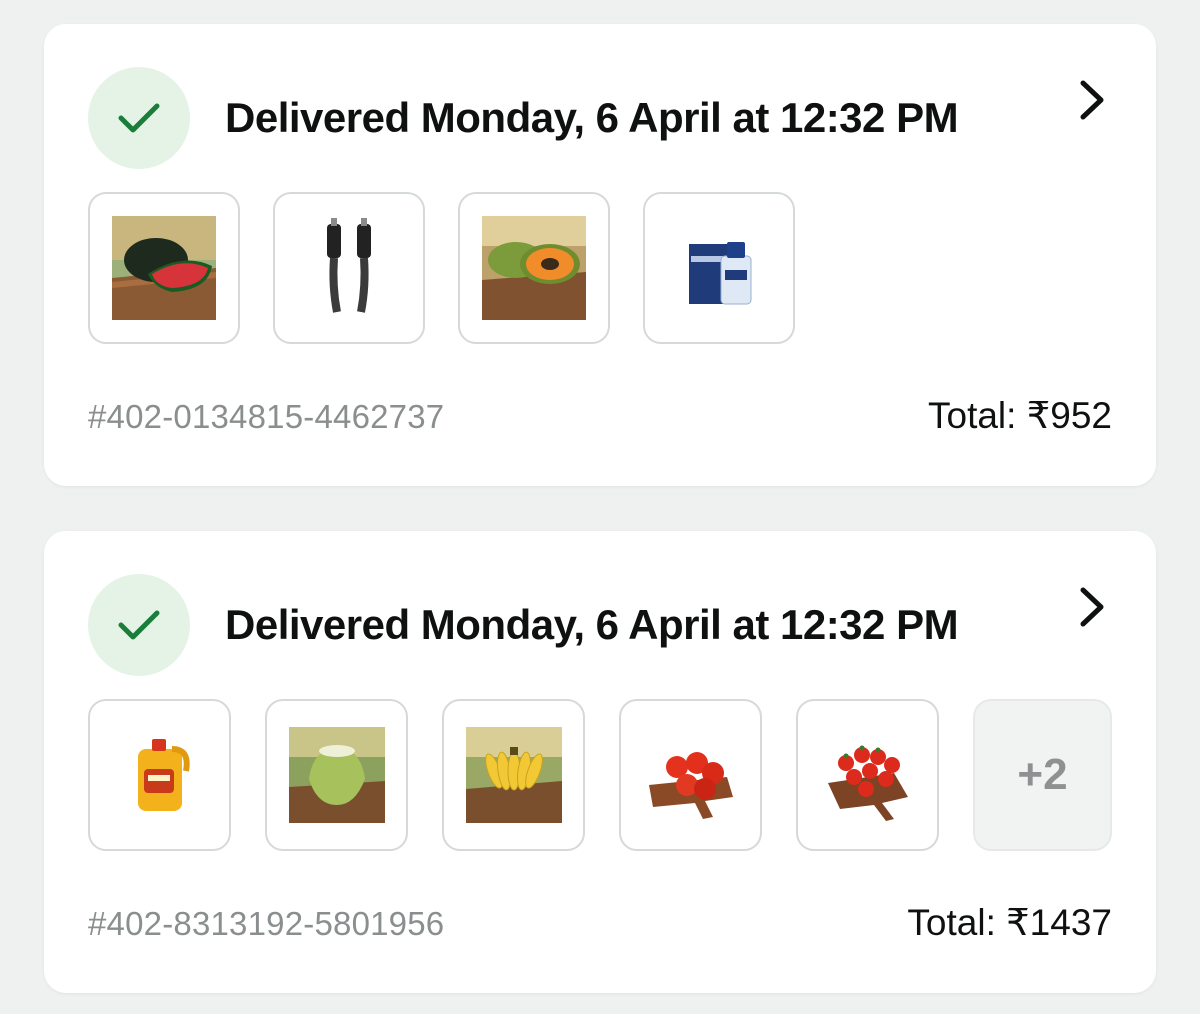 The height and width of the screenshot is (1014, 1200). I want to click on tender-coconut-image, so click(336, 775).